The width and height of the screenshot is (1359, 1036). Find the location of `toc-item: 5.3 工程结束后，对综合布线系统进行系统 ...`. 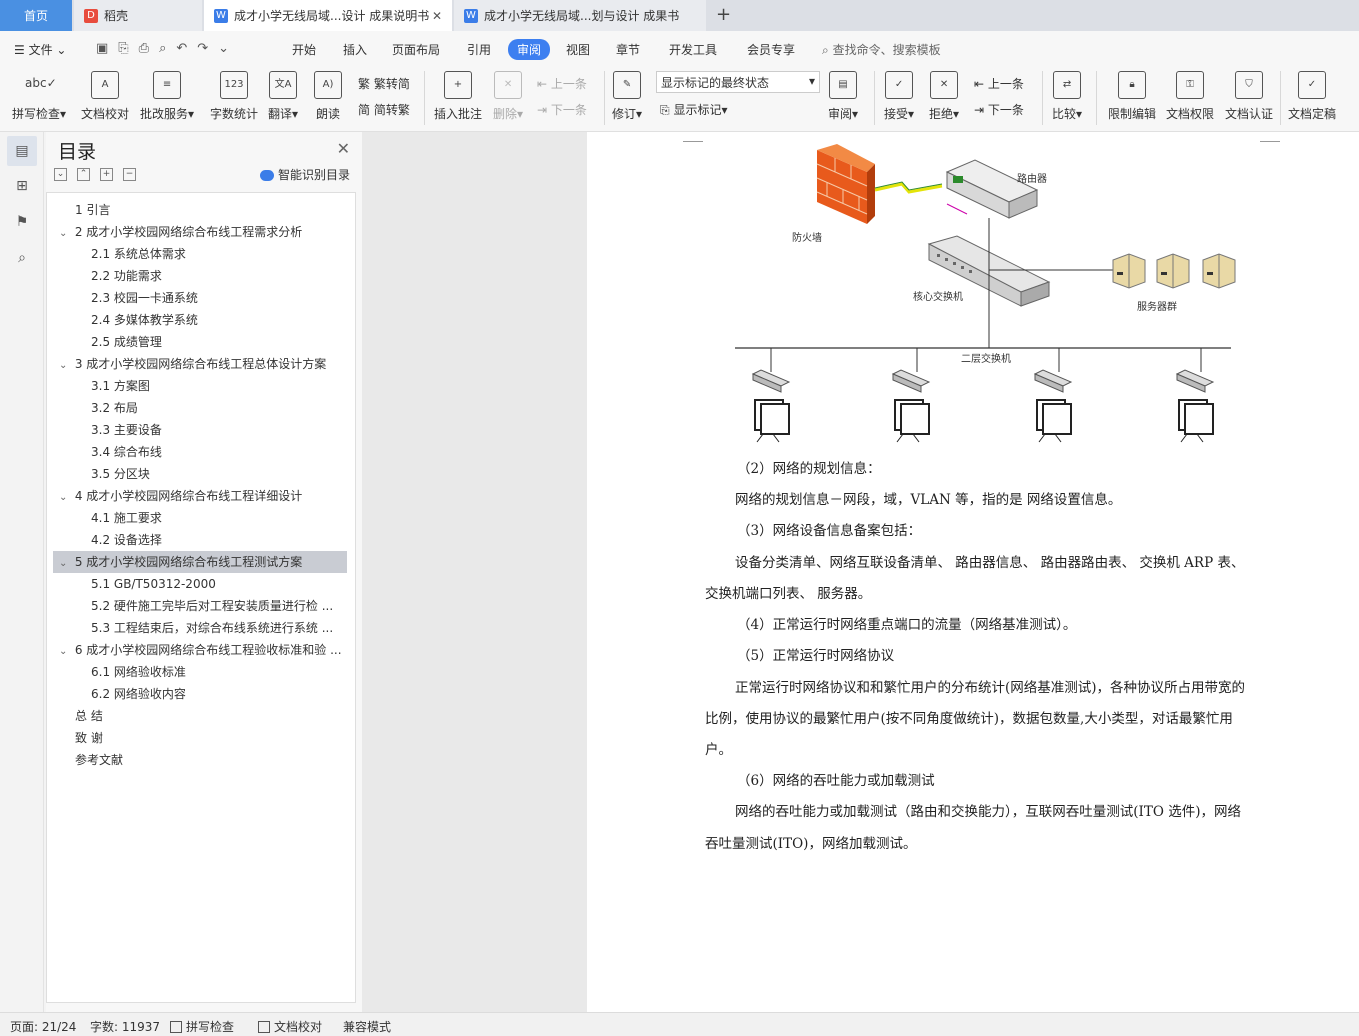

toc-item: 5.3 工程结束后，对综合布线系统进行系统 ... is located at coordinates (200, 628).